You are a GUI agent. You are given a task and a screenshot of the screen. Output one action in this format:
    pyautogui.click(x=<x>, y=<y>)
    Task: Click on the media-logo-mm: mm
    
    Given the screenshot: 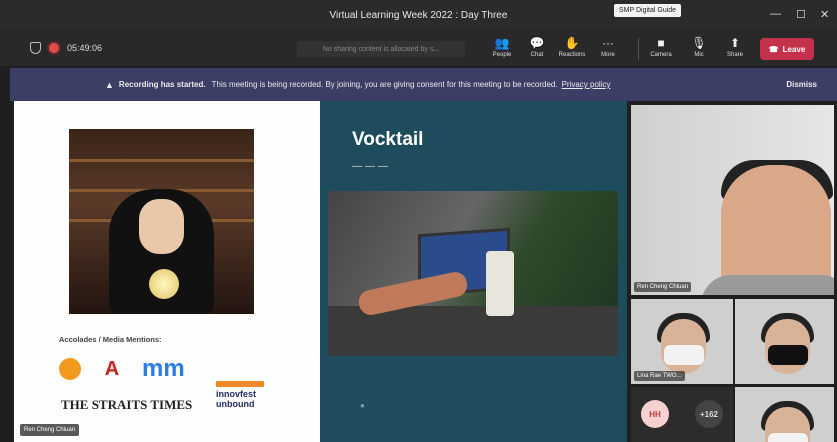 What is the action you would take?
    pyautogui.click(x=163, y=368)
    